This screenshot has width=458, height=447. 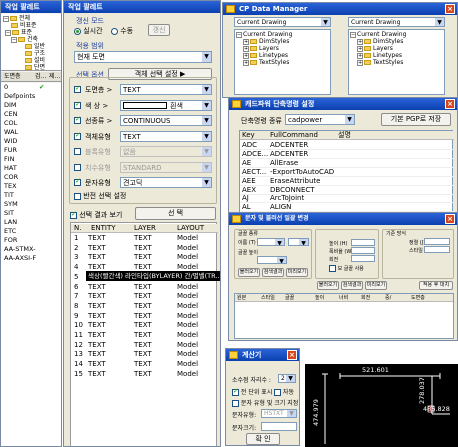 What do you see at coordinates (347, 207) in the screenshot?
I see `shortcut-row: AL ALIGN` at bounding box center [347, 207].